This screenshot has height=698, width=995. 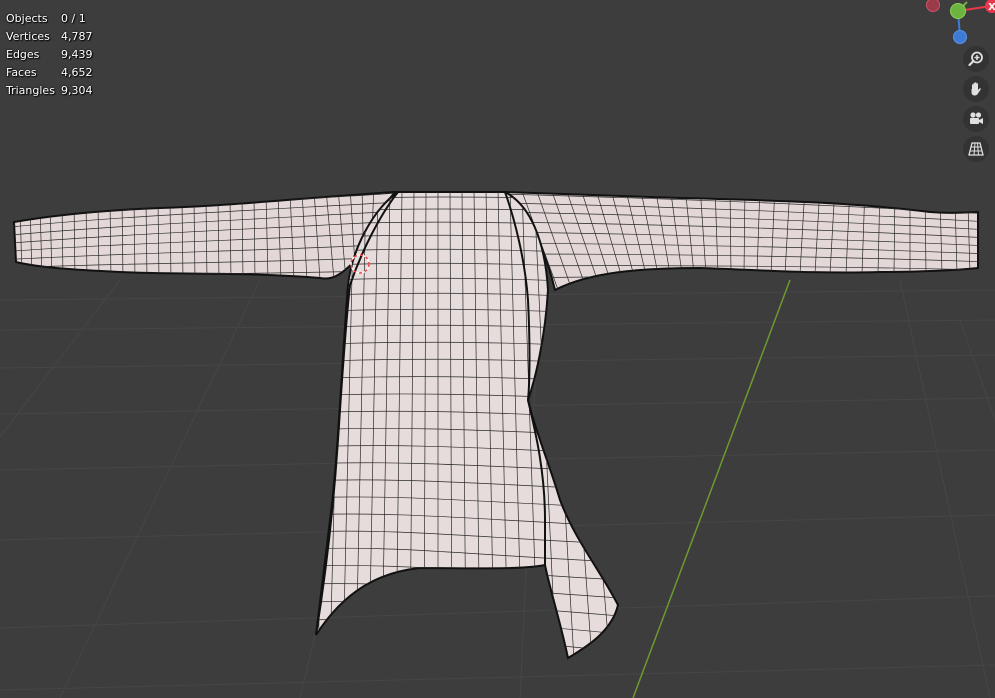 I want to click on stat-value: 9,304, so click(x=77, y=90).